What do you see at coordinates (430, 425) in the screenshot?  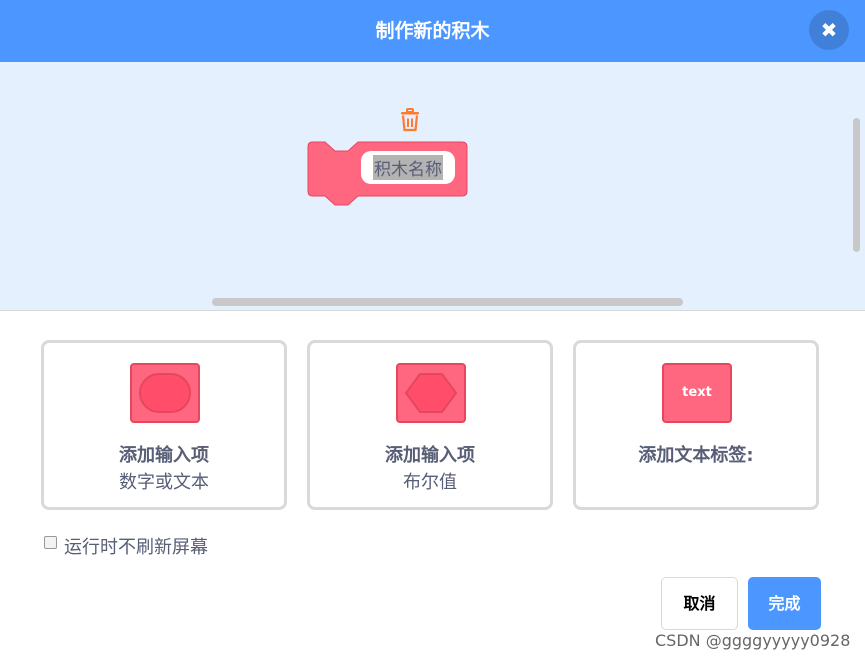 I see `add-boolean-input-button: 添加输入项 布尔值` at bounding box center [430, 425].